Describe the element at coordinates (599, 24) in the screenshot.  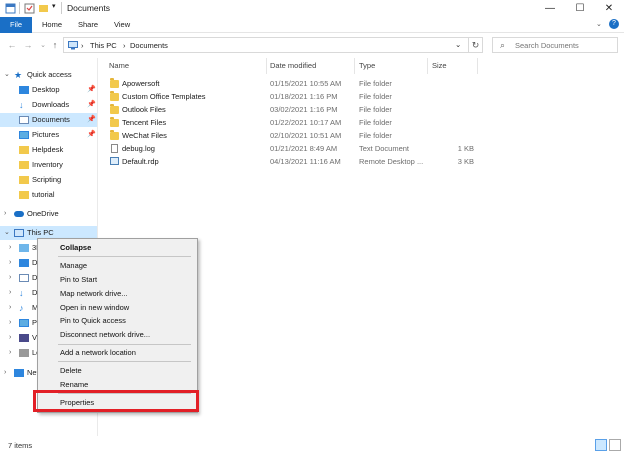
I see `expand-ribbon-icon: ⌄` at that location.